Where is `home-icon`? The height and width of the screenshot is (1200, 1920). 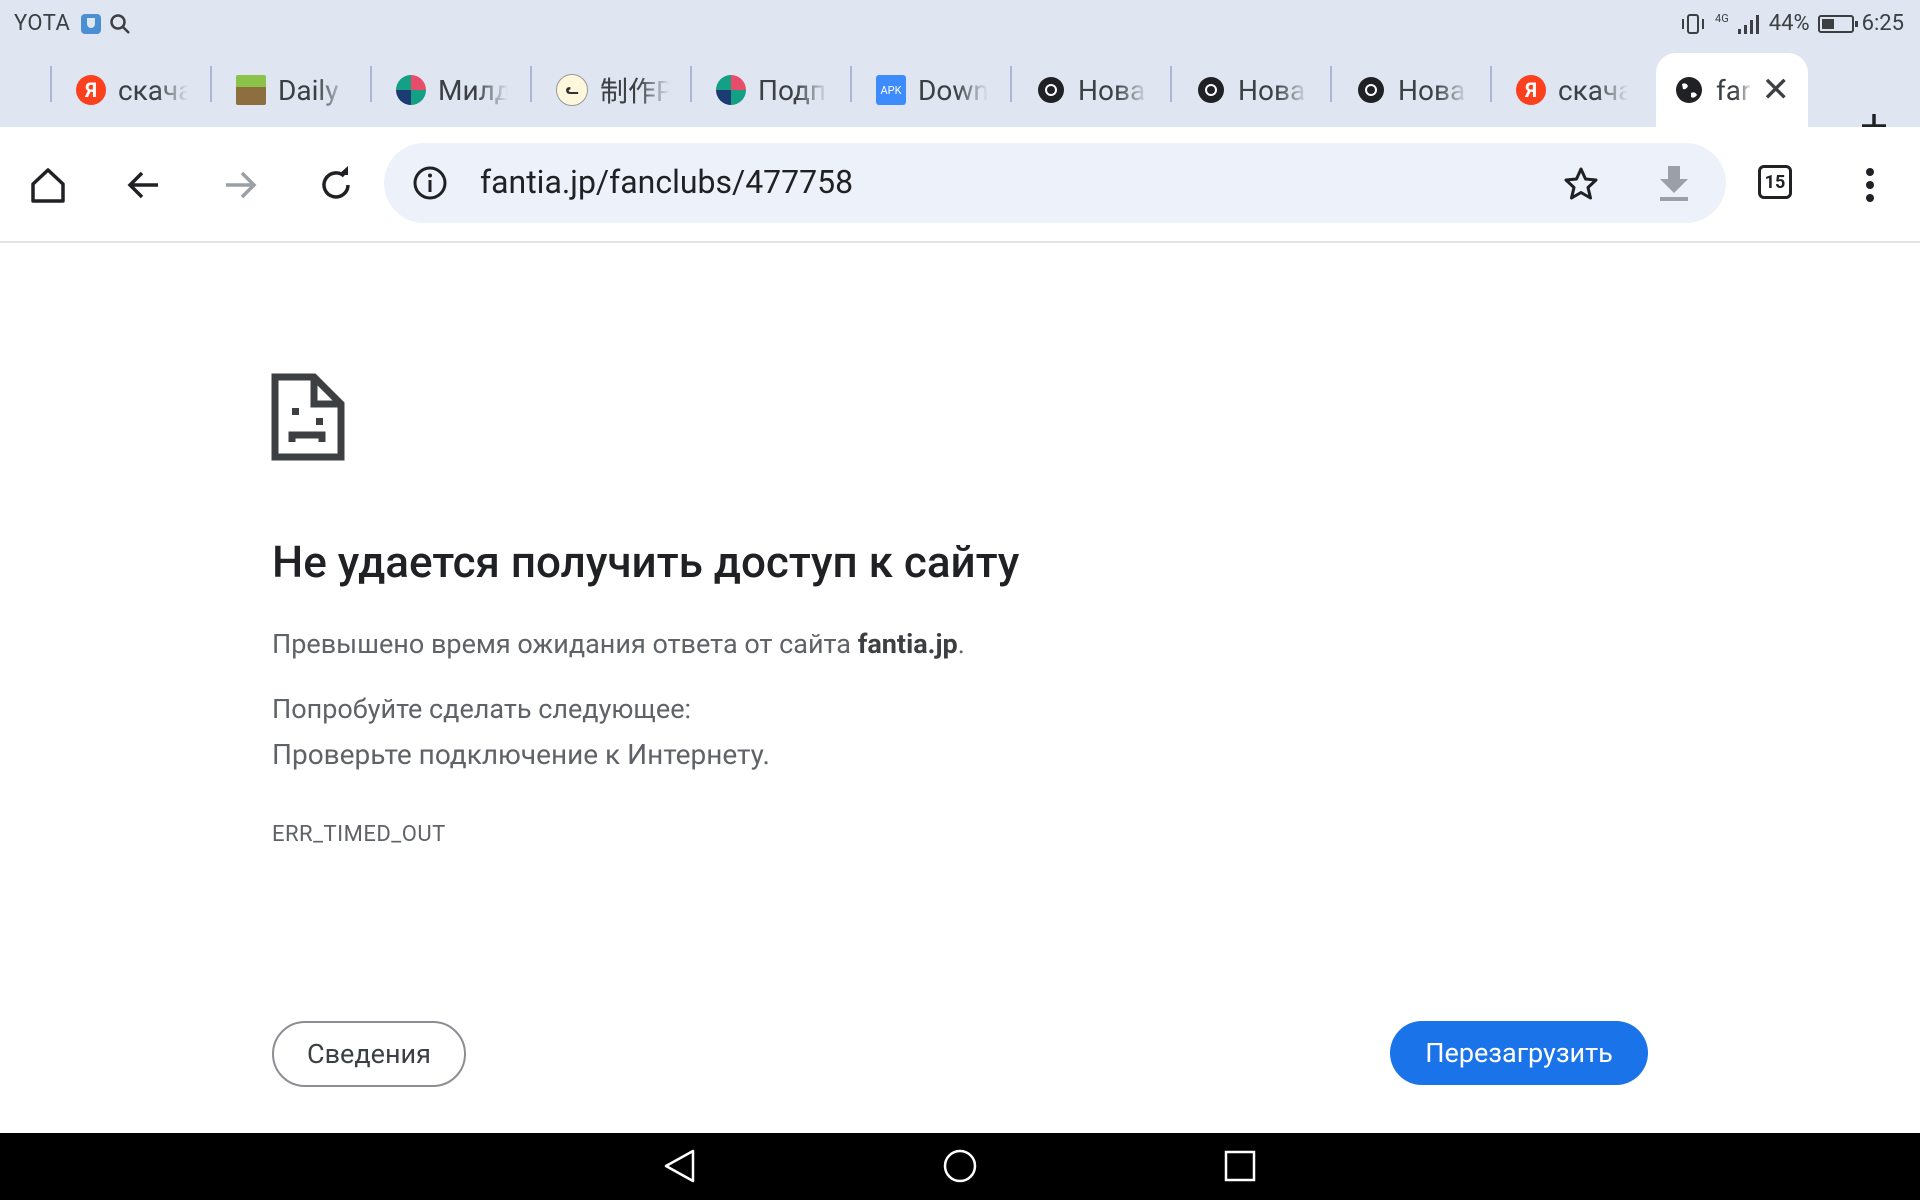 home-icon is located at coordinates (48, 185).